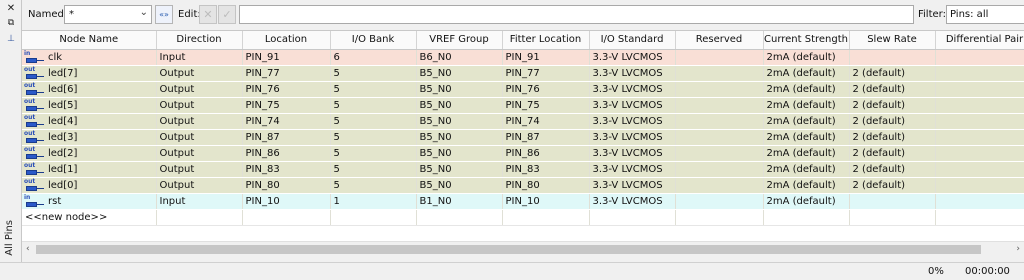 Image resolution: width=1024 pixels, height=280 pixels. Describe the element at coordinates (164, 14) in the screenshot. I see `node-finder-icon: «»` at that location.